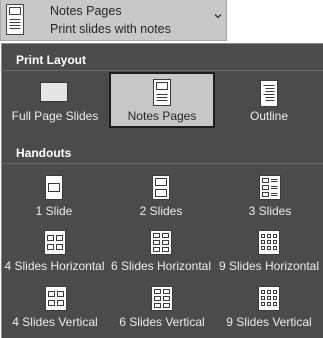 Image resolution: width=323 pixels, height=338 pixels. Describe the element at coordinates (270, 187) in the screenshot. I see `handout-3-slides-icon` at that location.